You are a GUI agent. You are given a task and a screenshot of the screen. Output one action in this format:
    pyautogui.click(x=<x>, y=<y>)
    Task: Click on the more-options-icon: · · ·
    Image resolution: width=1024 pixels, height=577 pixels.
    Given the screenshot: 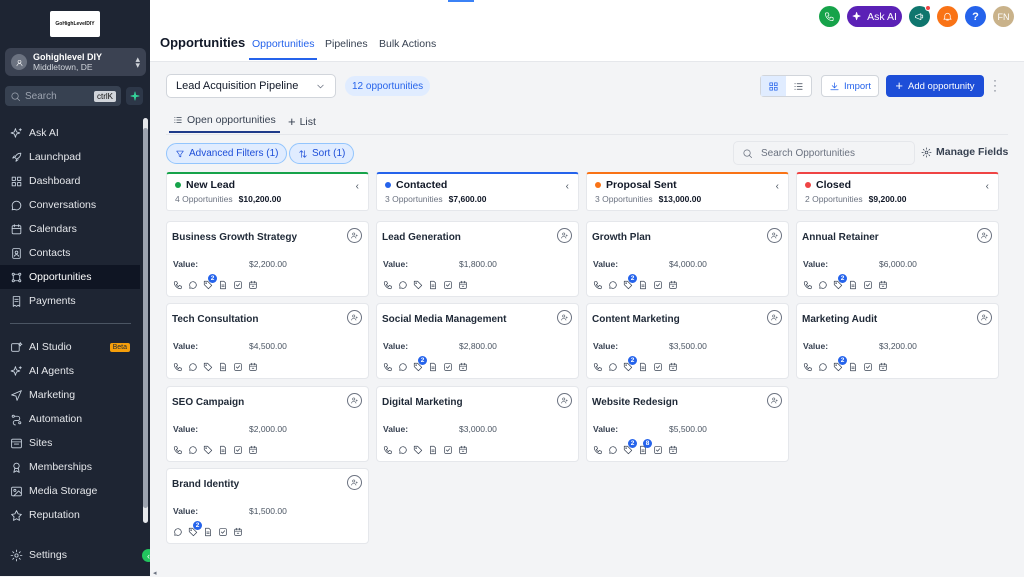 What is the action you would take?
    pyautogui.click(x=995, y=85)
    